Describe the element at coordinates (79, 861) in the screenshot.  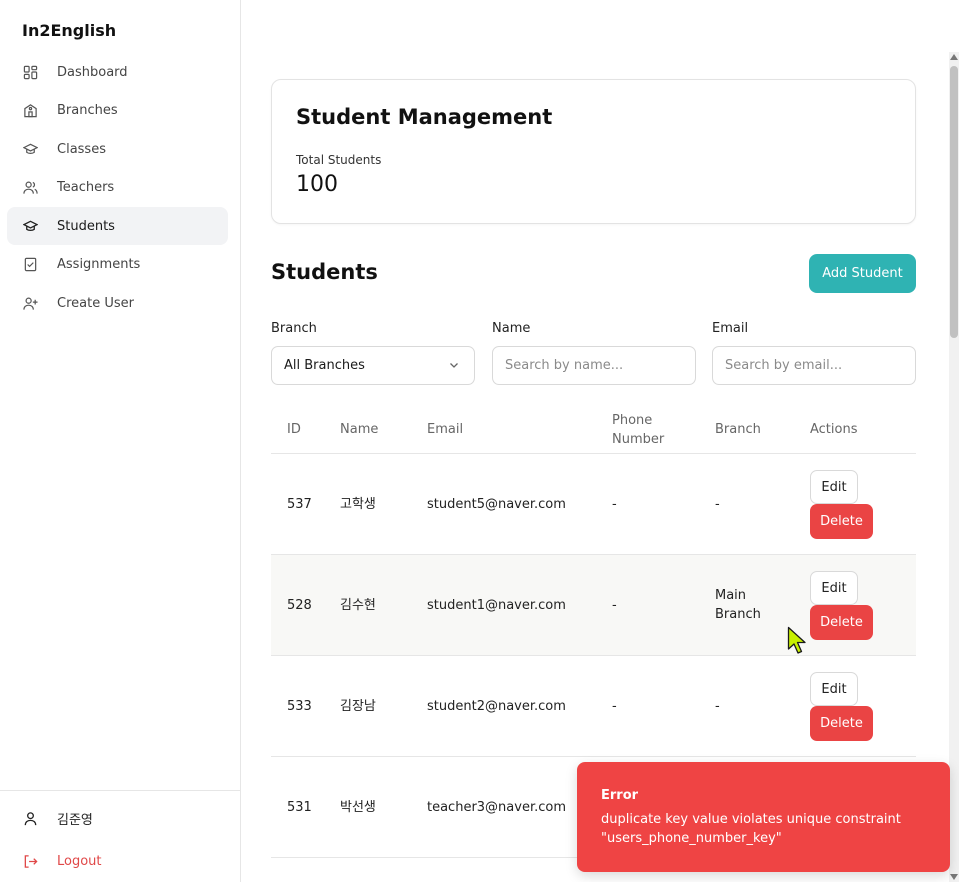
I see `logout-label: Logout` at that location.